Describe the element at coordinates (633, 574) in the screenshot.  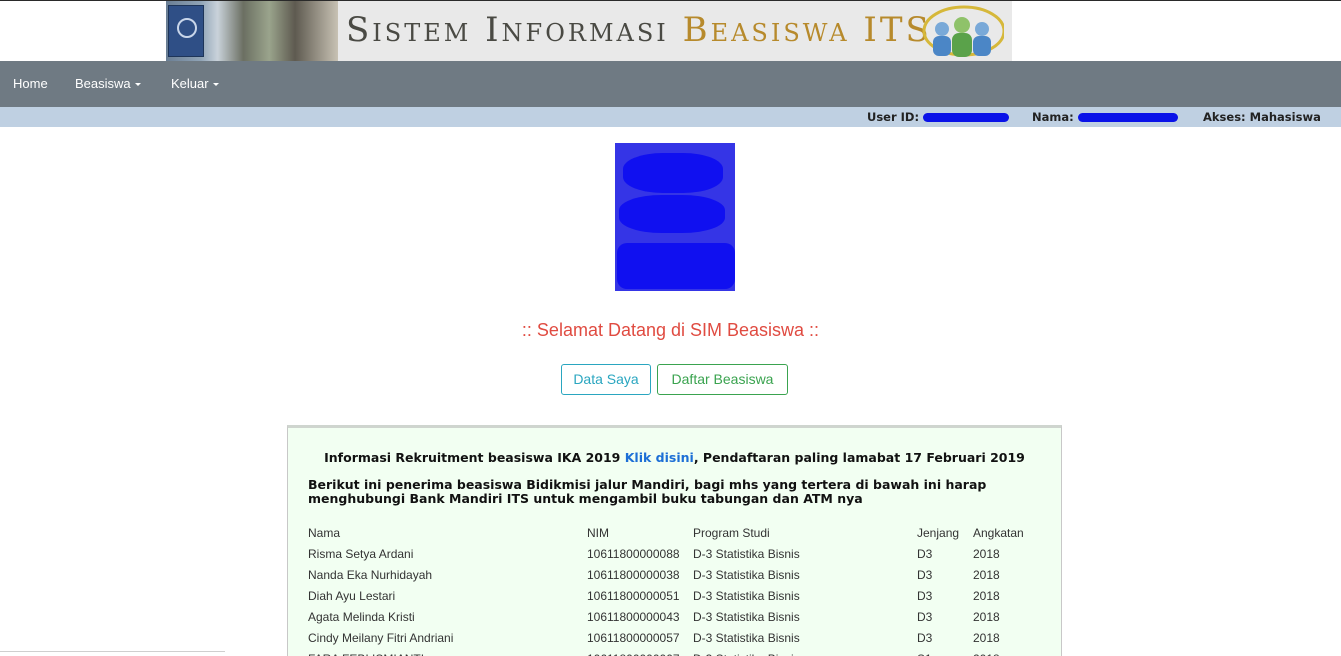
I see `cell-nim: 10611800000038` at that location.